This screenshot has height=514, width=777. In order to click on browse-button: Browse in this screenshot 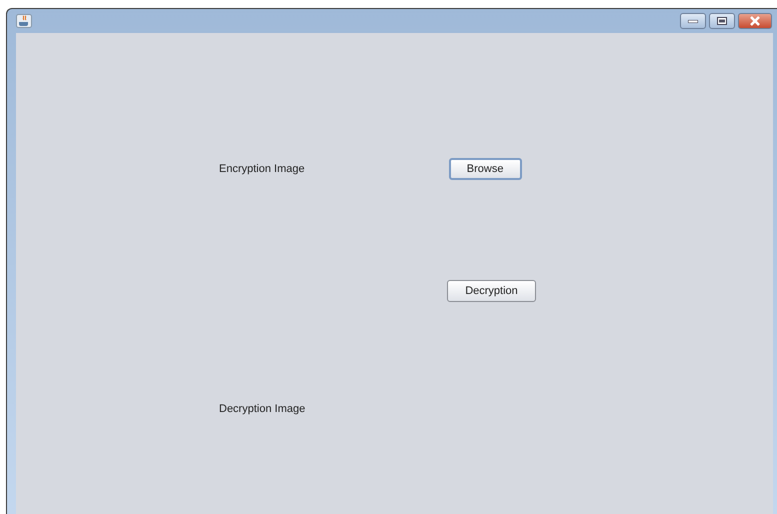, I will do `click(485, 169)`.